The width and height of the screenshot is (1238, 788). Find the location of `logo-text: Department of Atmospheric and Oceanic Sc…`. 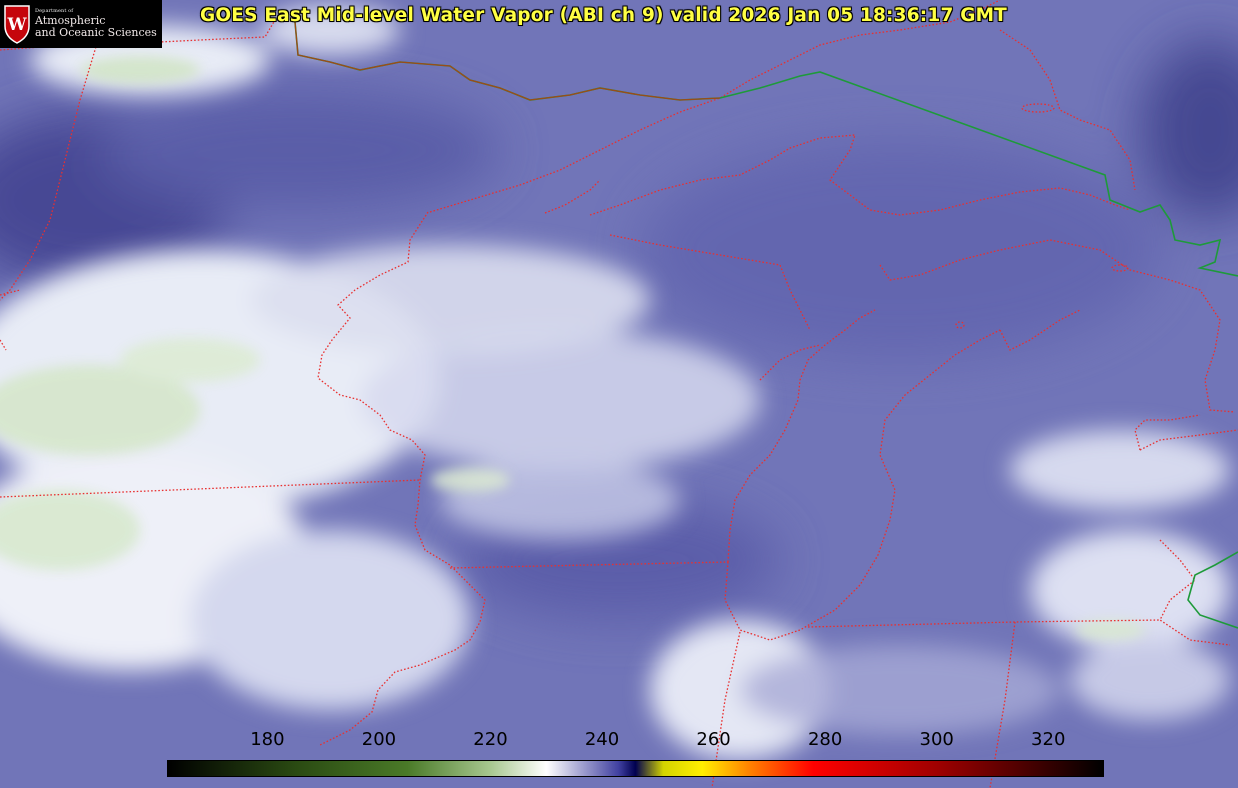

logo-text: Department of Atmospheric and Oceanic Sc… is located at coordinates (96, 24).